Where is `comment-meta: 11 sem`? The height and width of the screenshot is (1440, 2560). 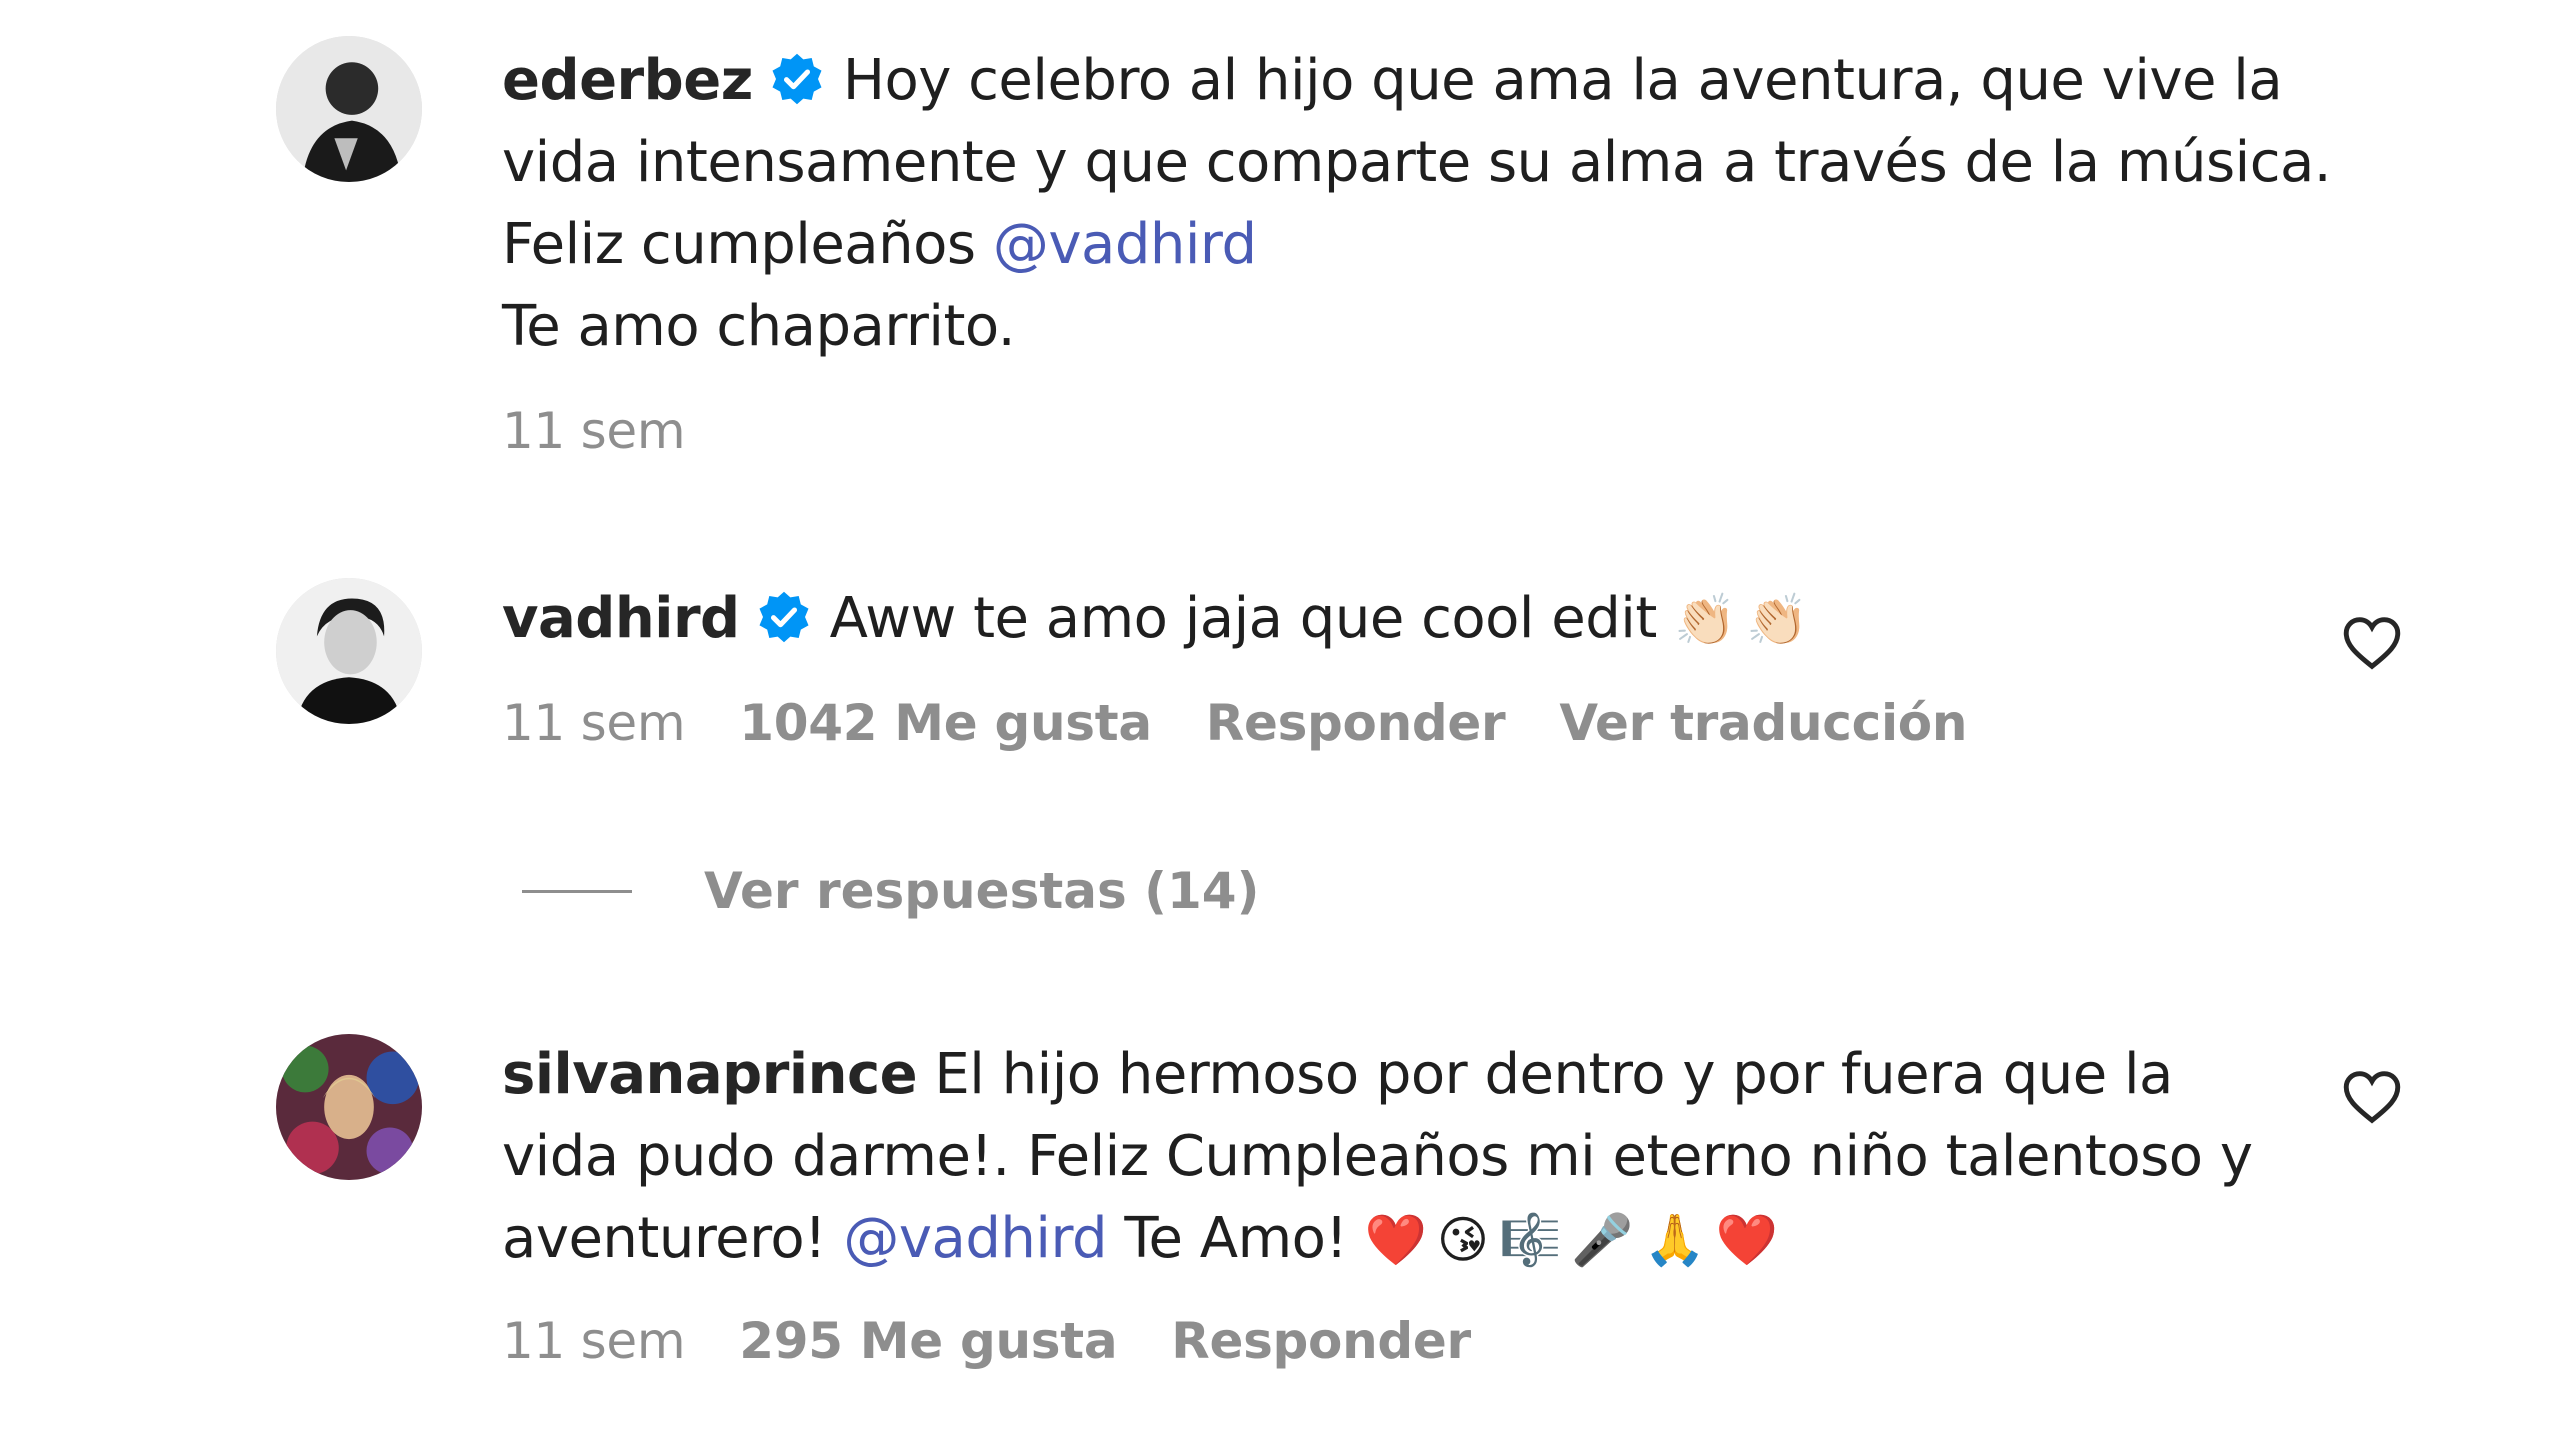
comment-meta: 11 sem is located at coordinates (620, 431).